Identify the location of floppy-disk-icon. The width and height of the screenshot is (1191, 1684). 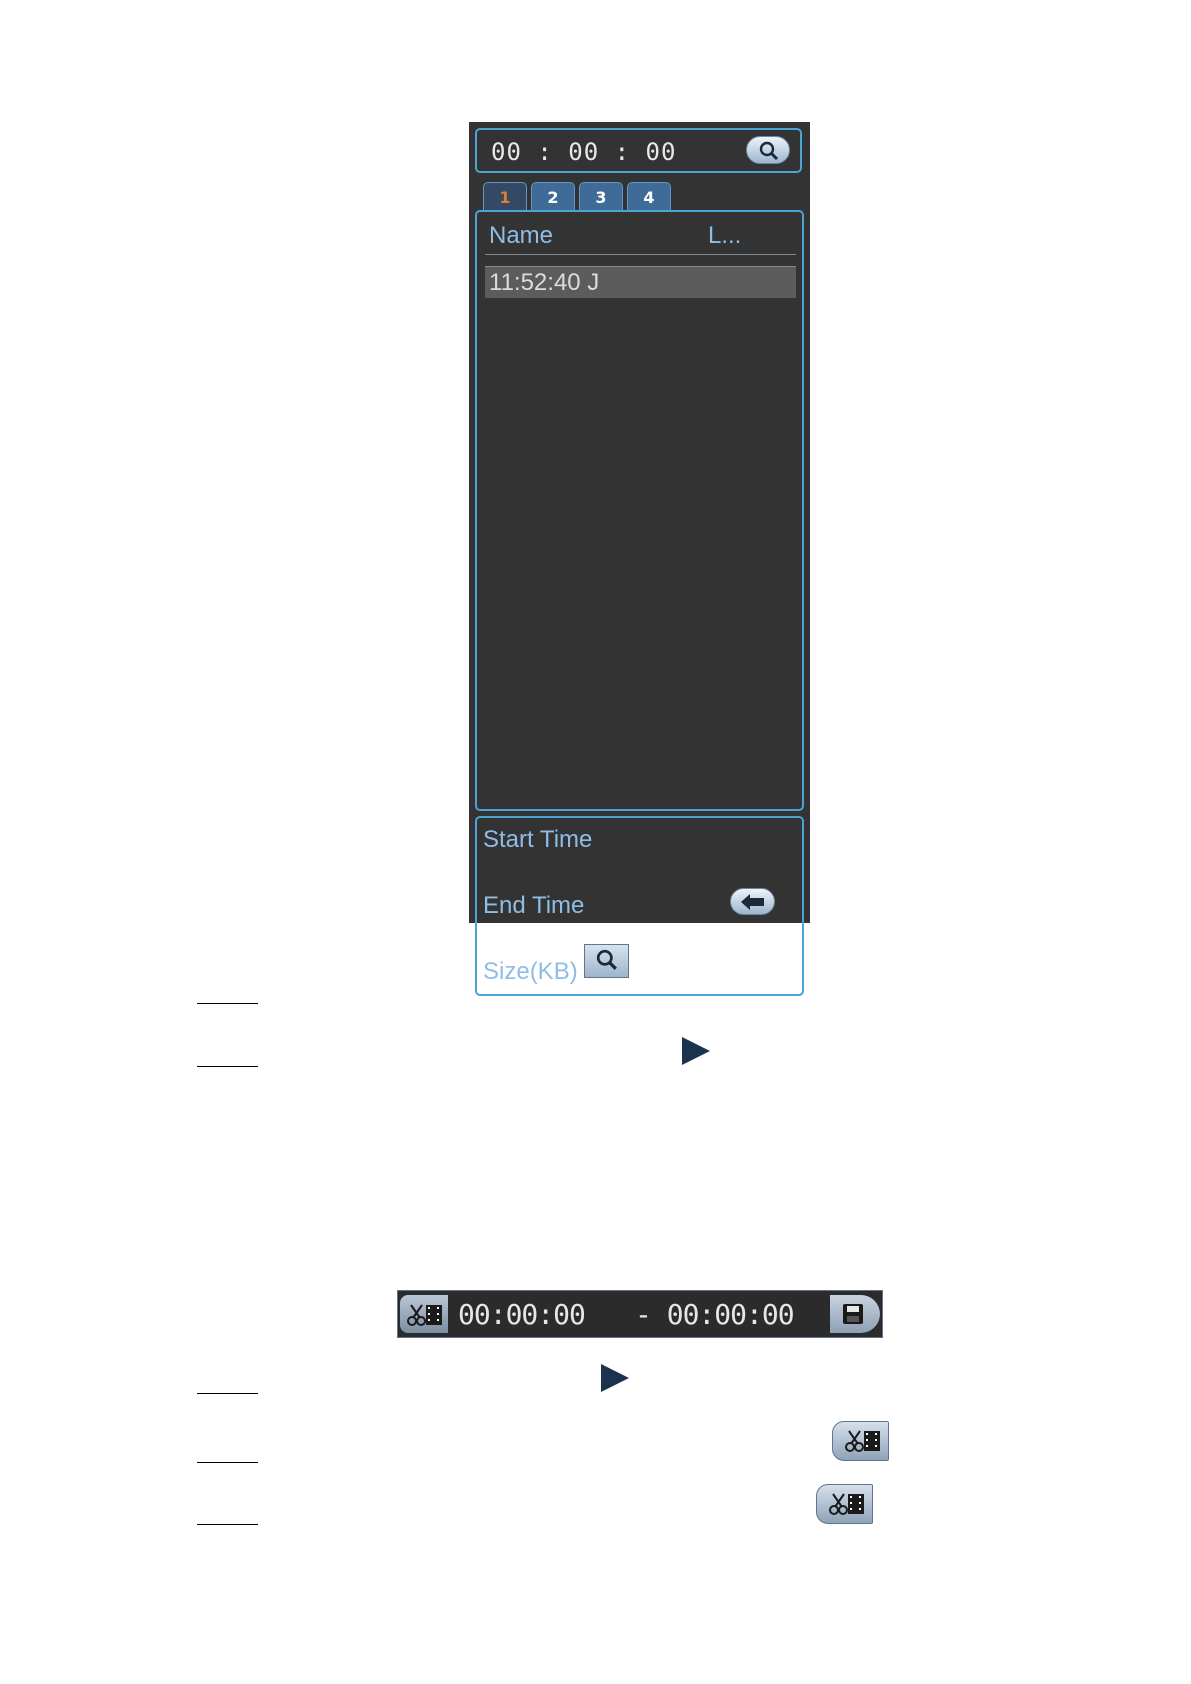
(853, 1314).